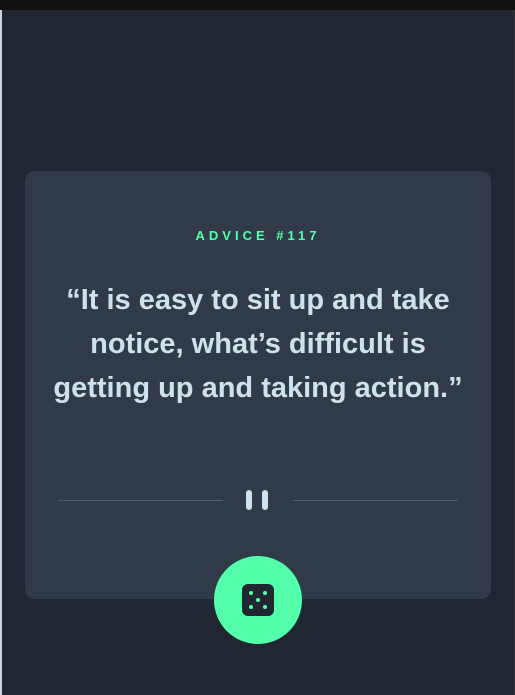 The height and width of the screenshot is (695, 515). I want to click on pause-bar-left, so click(249, 500).